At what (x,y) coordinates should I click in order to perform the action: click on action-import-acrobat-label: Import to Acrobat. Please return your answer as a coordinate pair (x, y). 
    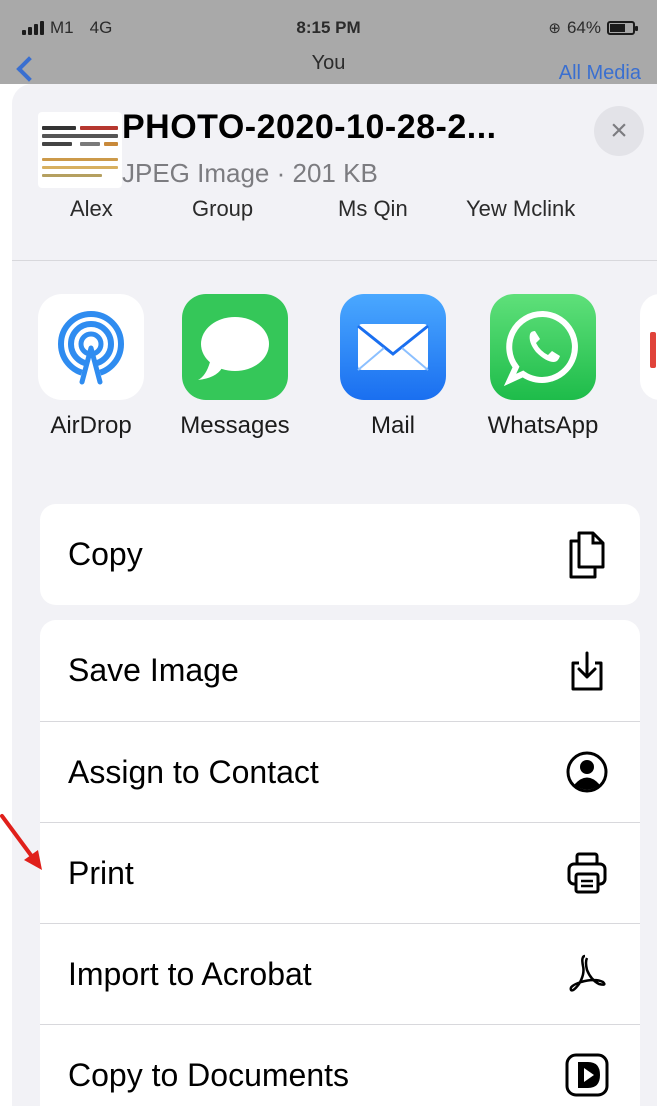
    Looking at the image, I should click on (190, 973).